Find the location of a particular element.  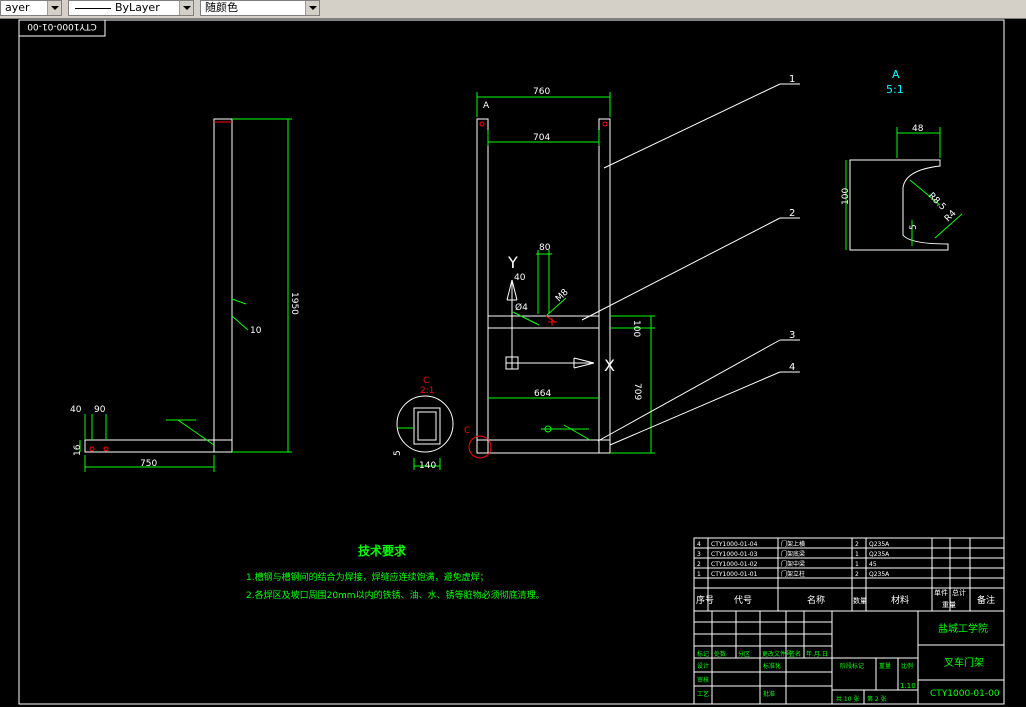

detail-c-labels: C 2:1 5 140 is located at coordinates (414, 423).